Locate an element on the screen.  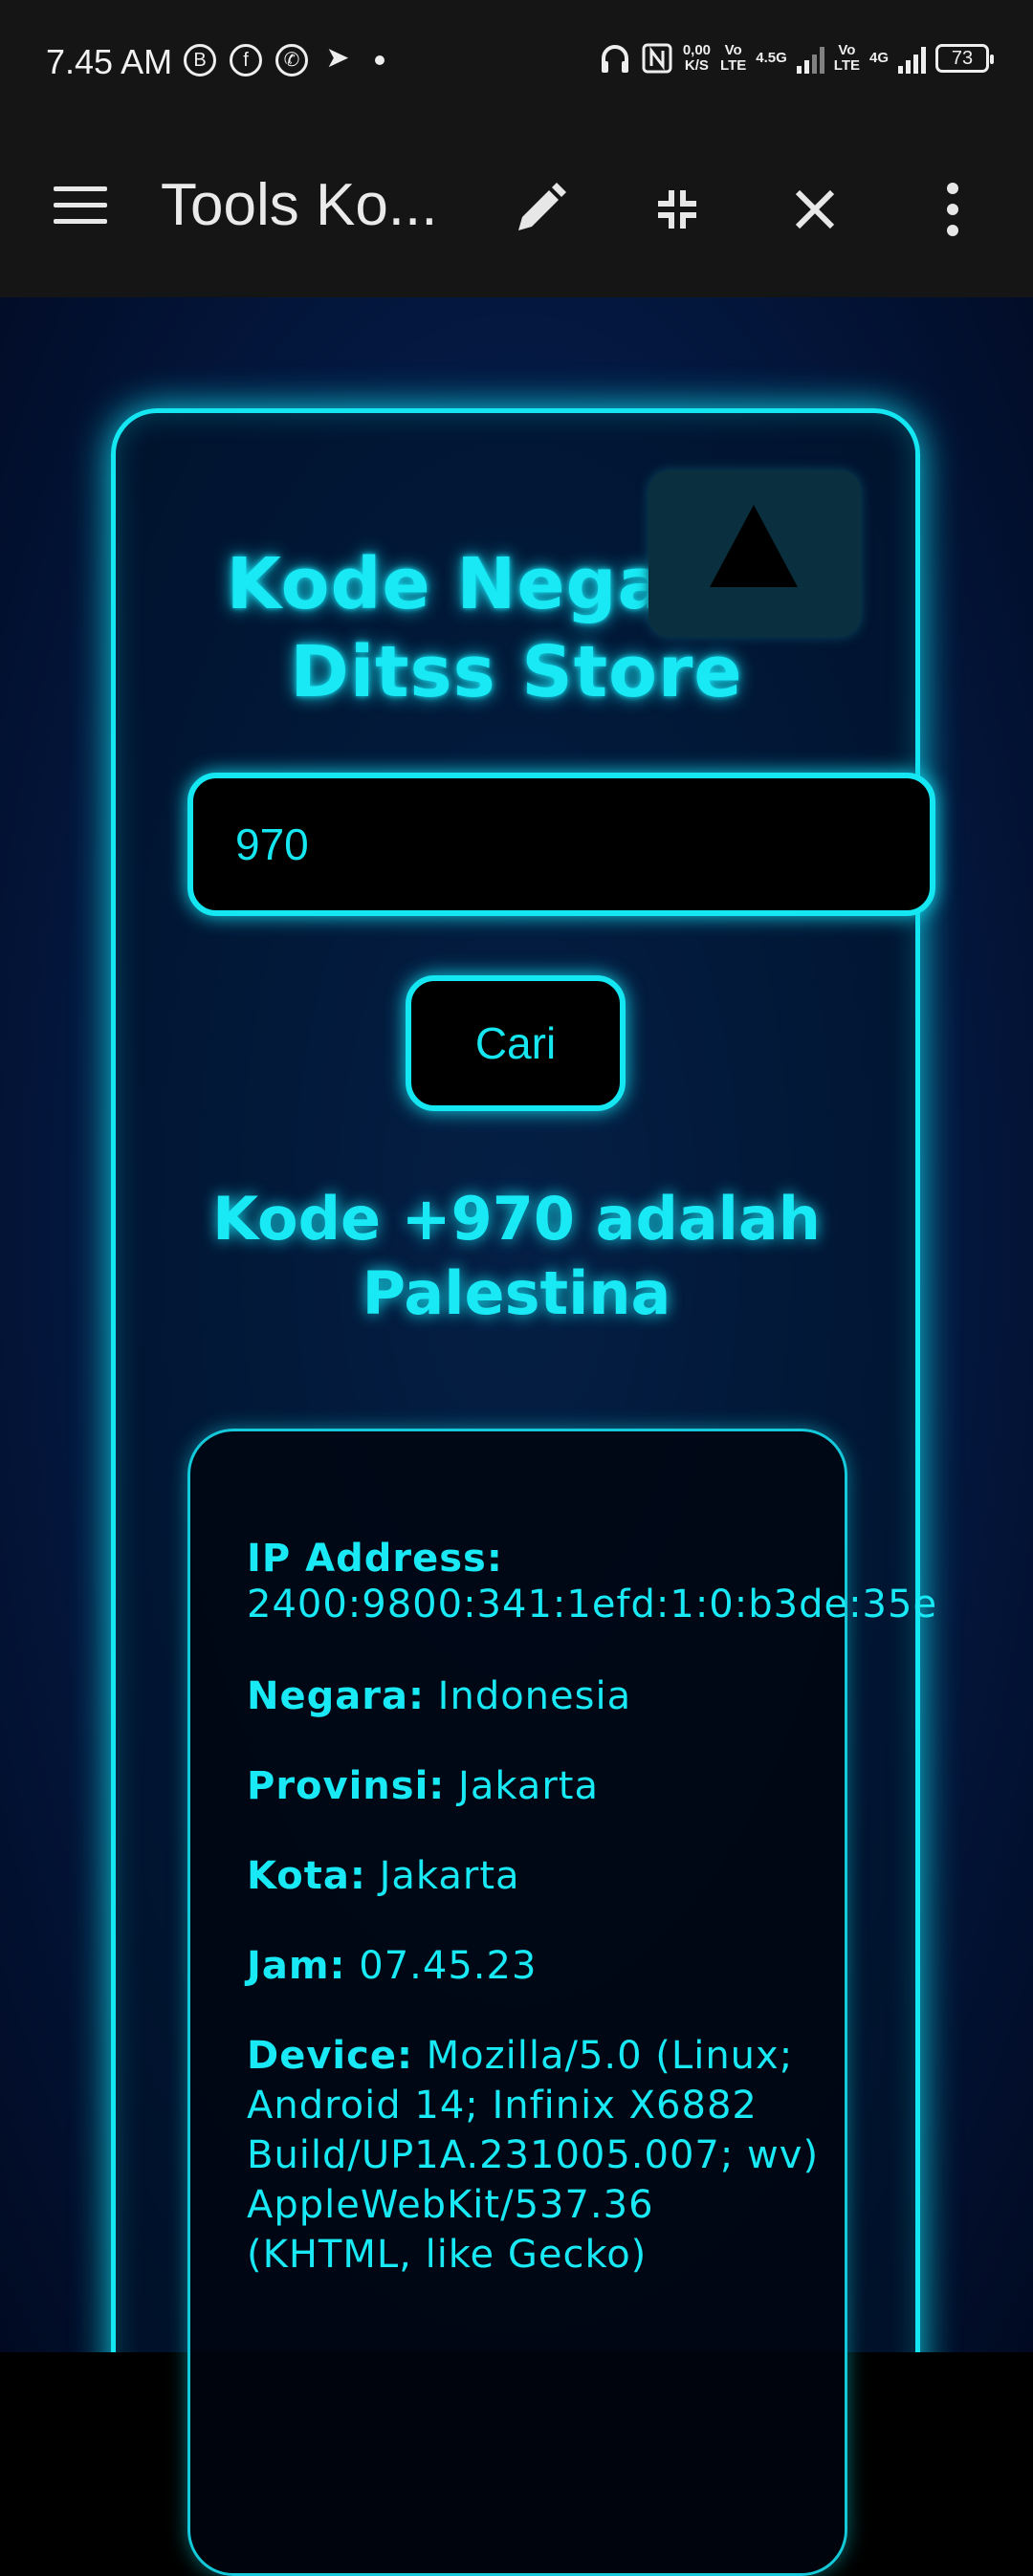
collapse-icon is located at coordinates (677, 209).